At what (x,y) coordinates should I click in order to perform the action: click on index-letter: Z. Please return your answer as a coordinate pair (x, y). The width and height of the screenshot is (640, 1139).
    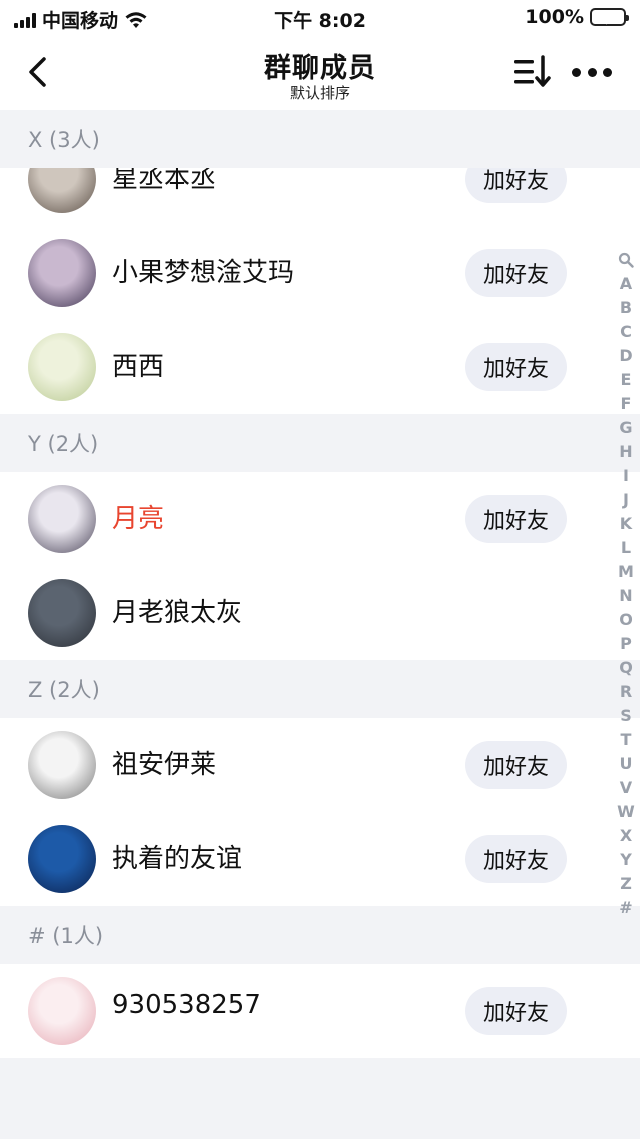
    Looking at the image, I should click on (626, 884).